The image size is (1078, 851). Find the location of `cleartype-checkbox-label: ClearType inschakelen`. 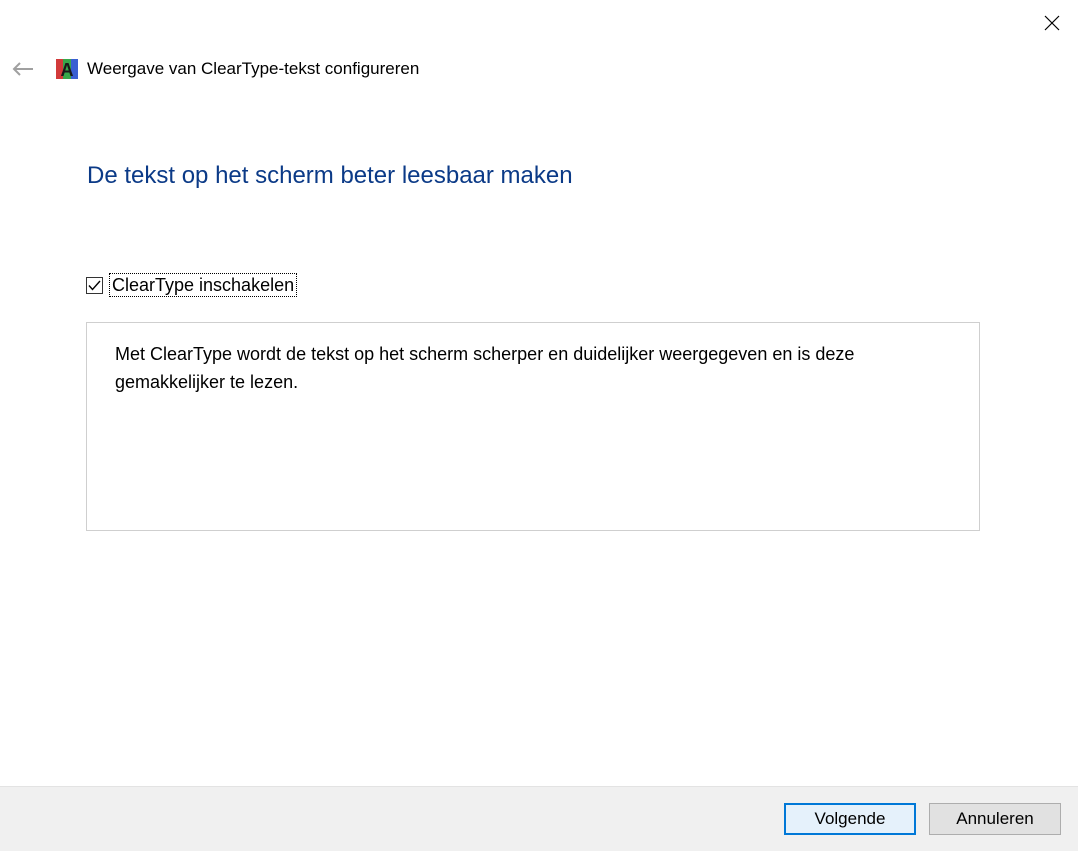

cleartype-checkbox-label: ClearType inschakelen is located at coordinates (203, 285).